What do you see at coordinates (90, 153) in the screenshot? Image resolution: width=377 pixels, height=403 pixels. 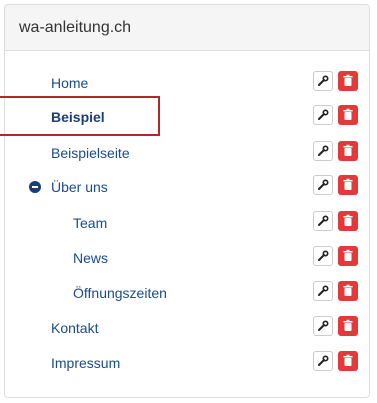 I see `page-link-beispielseite: Beispielseite` at bounding box center [90, 153].